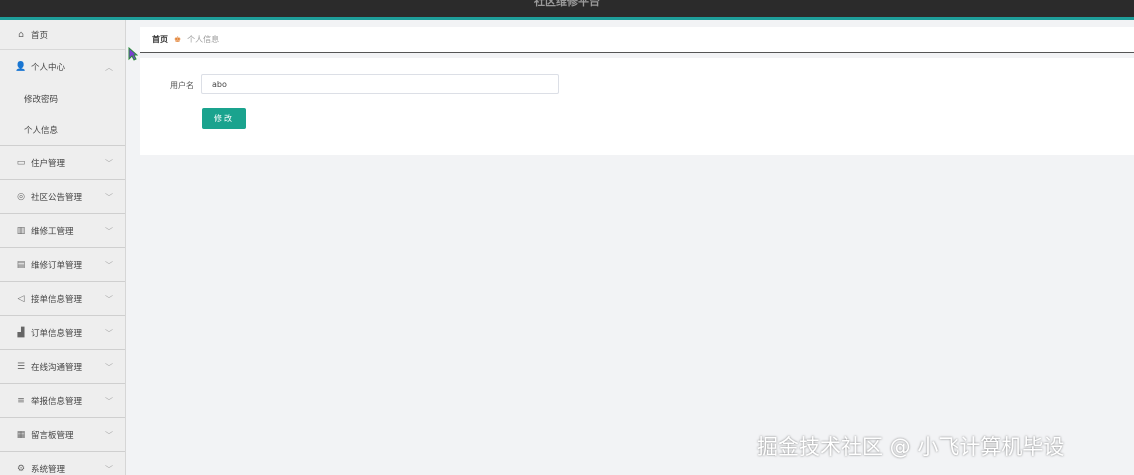 The width and height of the screenshot is (1134, 475). I want to click on sidebar-item-system: ⚙ 系统管理 ﹀, so click(62, 463).